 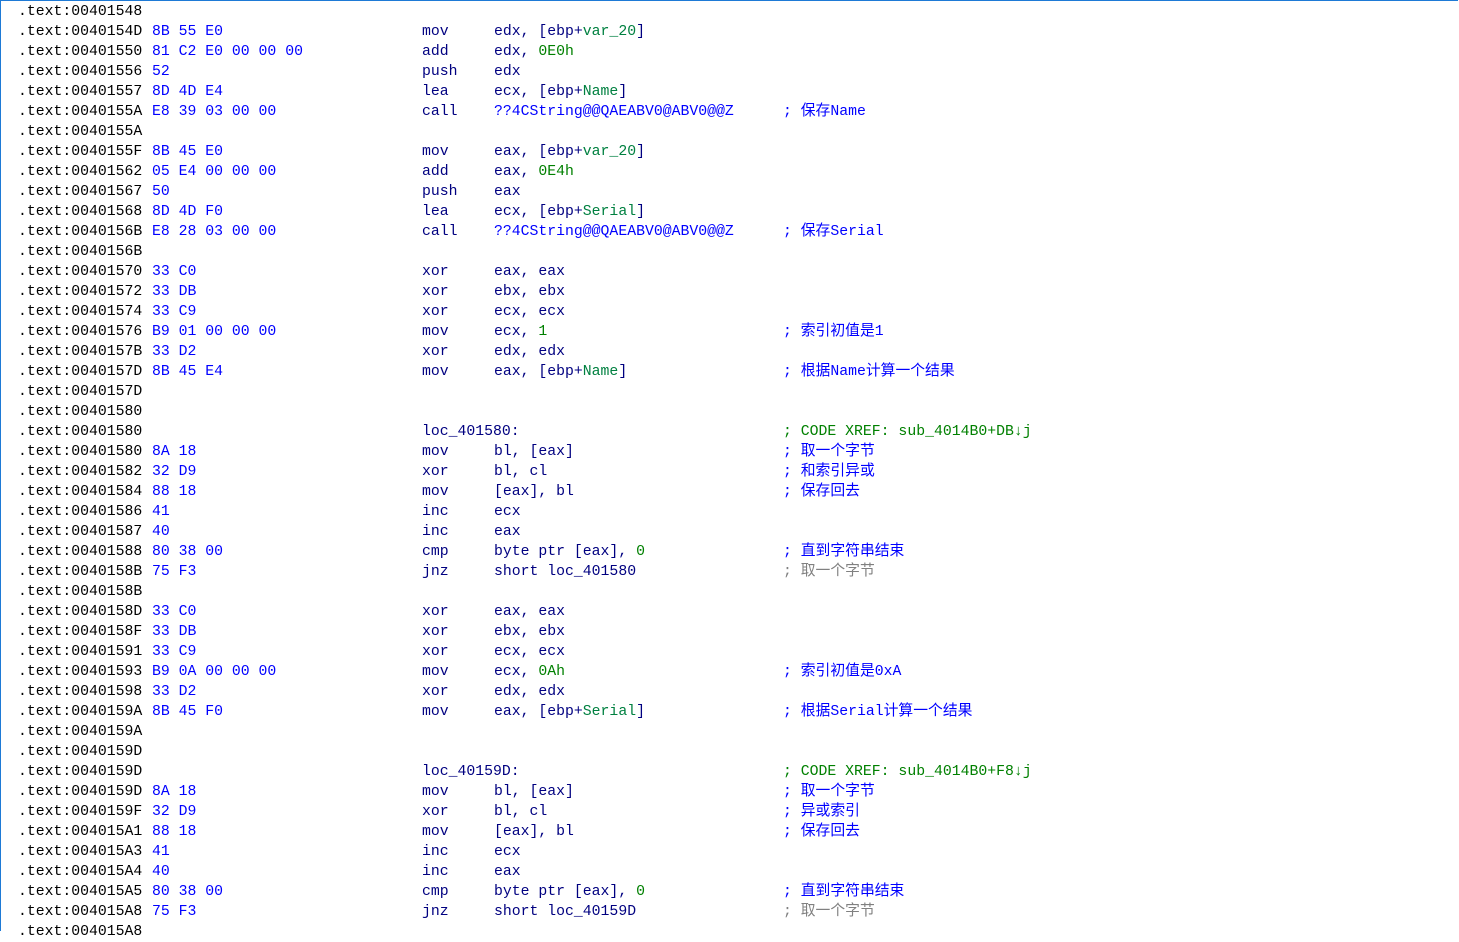 What do you see at coordinates (907, 772) in the screenshot?
I see `xref-comment: ; CODE XREF: sub_4014B0+F8↓j` at bounding box center [907, 772].